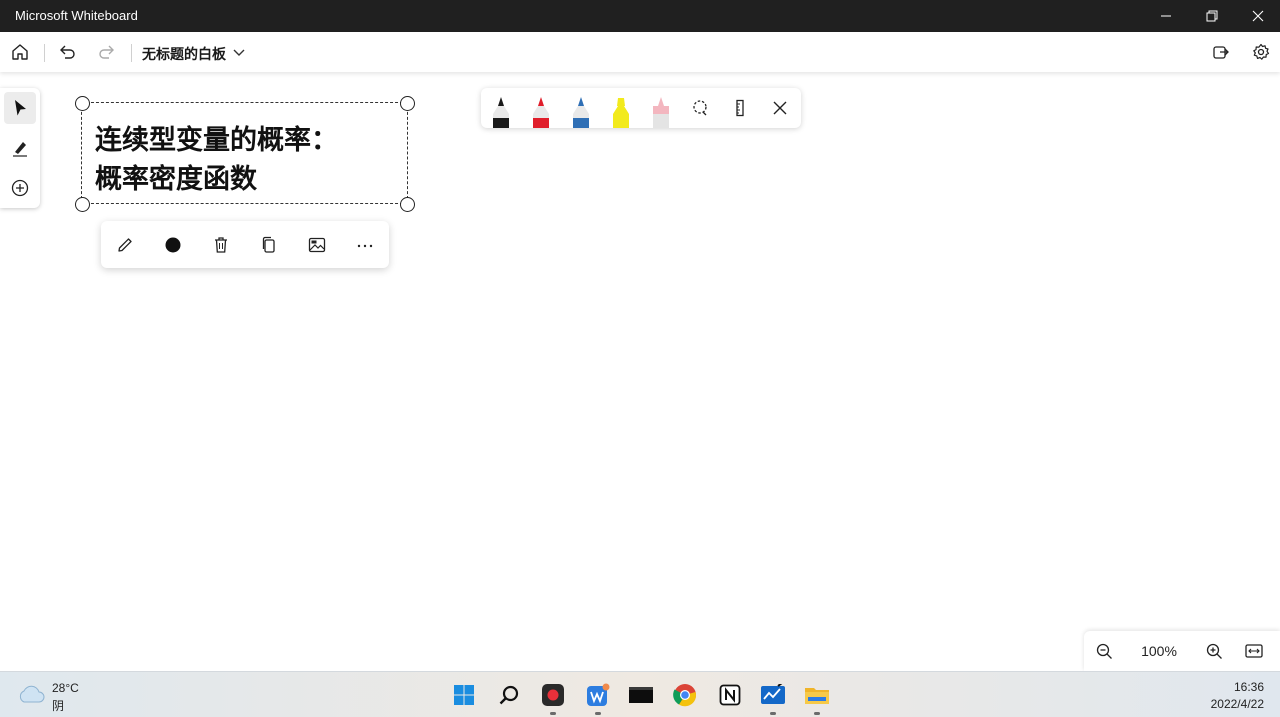  I want to click on taskbar-app-whiteboard, so click(773, 697).